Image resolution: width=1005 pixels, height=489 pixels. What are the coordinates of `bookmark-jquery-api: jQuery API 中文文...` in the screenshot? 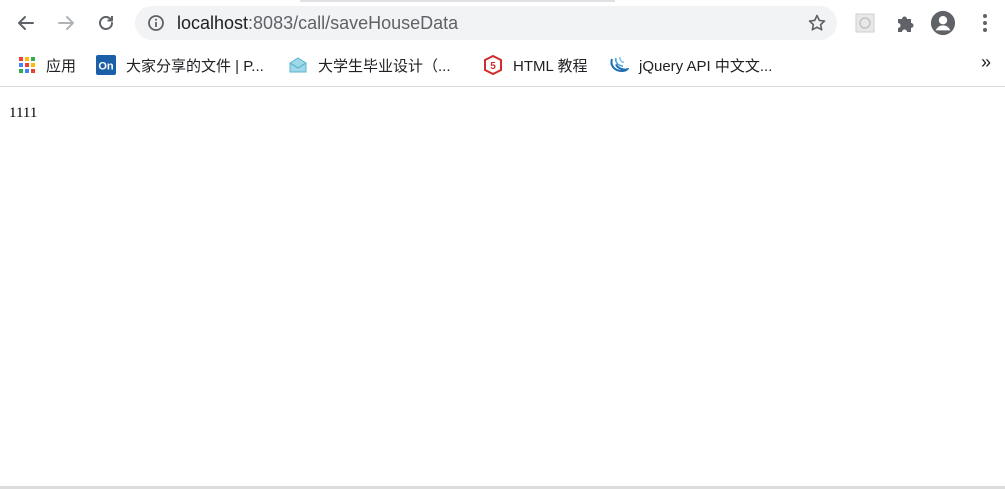 It's located at (690, 65).